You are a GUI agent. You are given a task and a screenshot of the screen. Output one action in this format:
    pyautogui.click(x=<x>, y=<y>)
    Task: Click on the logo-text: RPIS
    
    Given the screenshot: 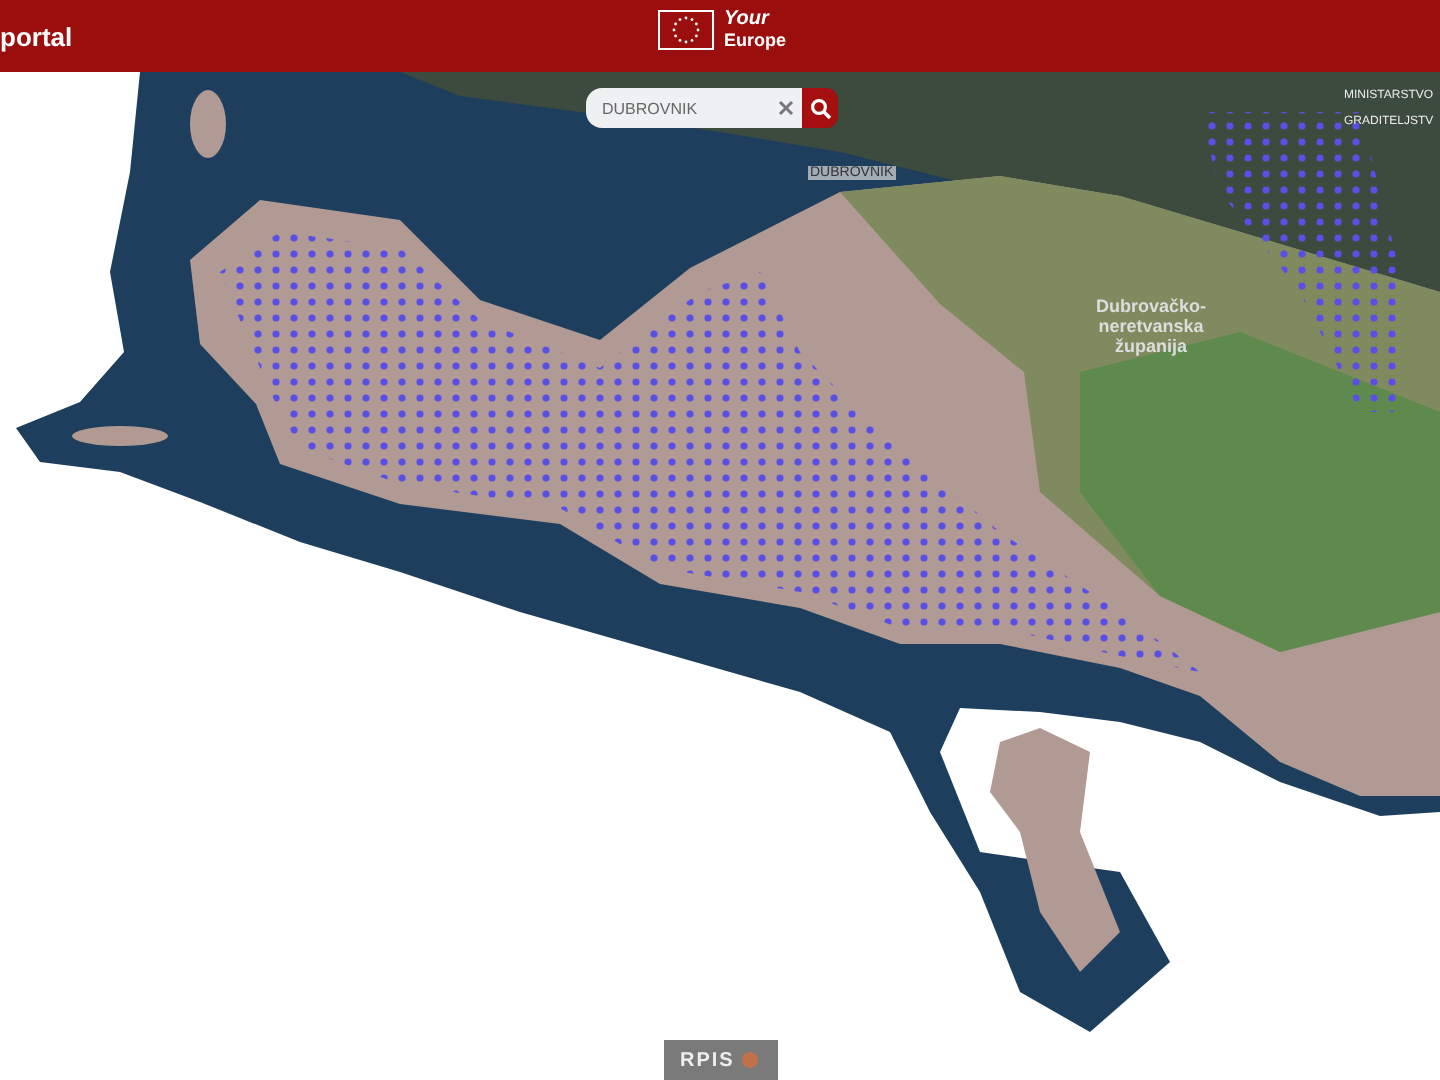 What is the action you would take?
    pyautogui.click(x=707, y=1060)
    